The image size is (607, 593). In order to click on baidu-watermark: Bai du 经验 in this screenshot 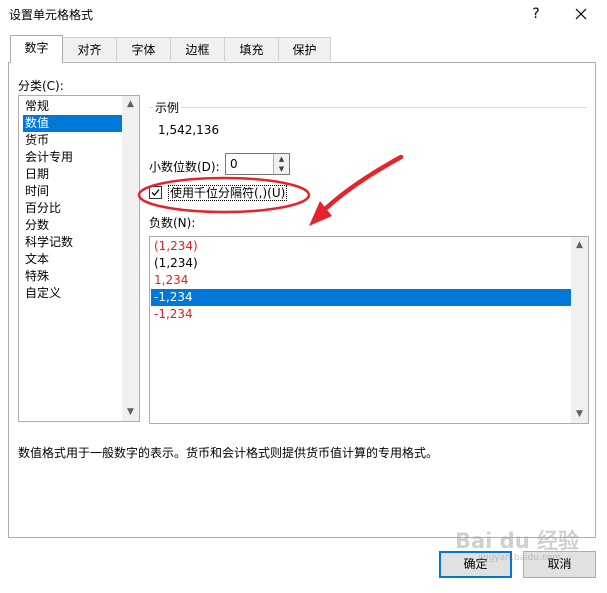, I will do `click(517, 541)`.